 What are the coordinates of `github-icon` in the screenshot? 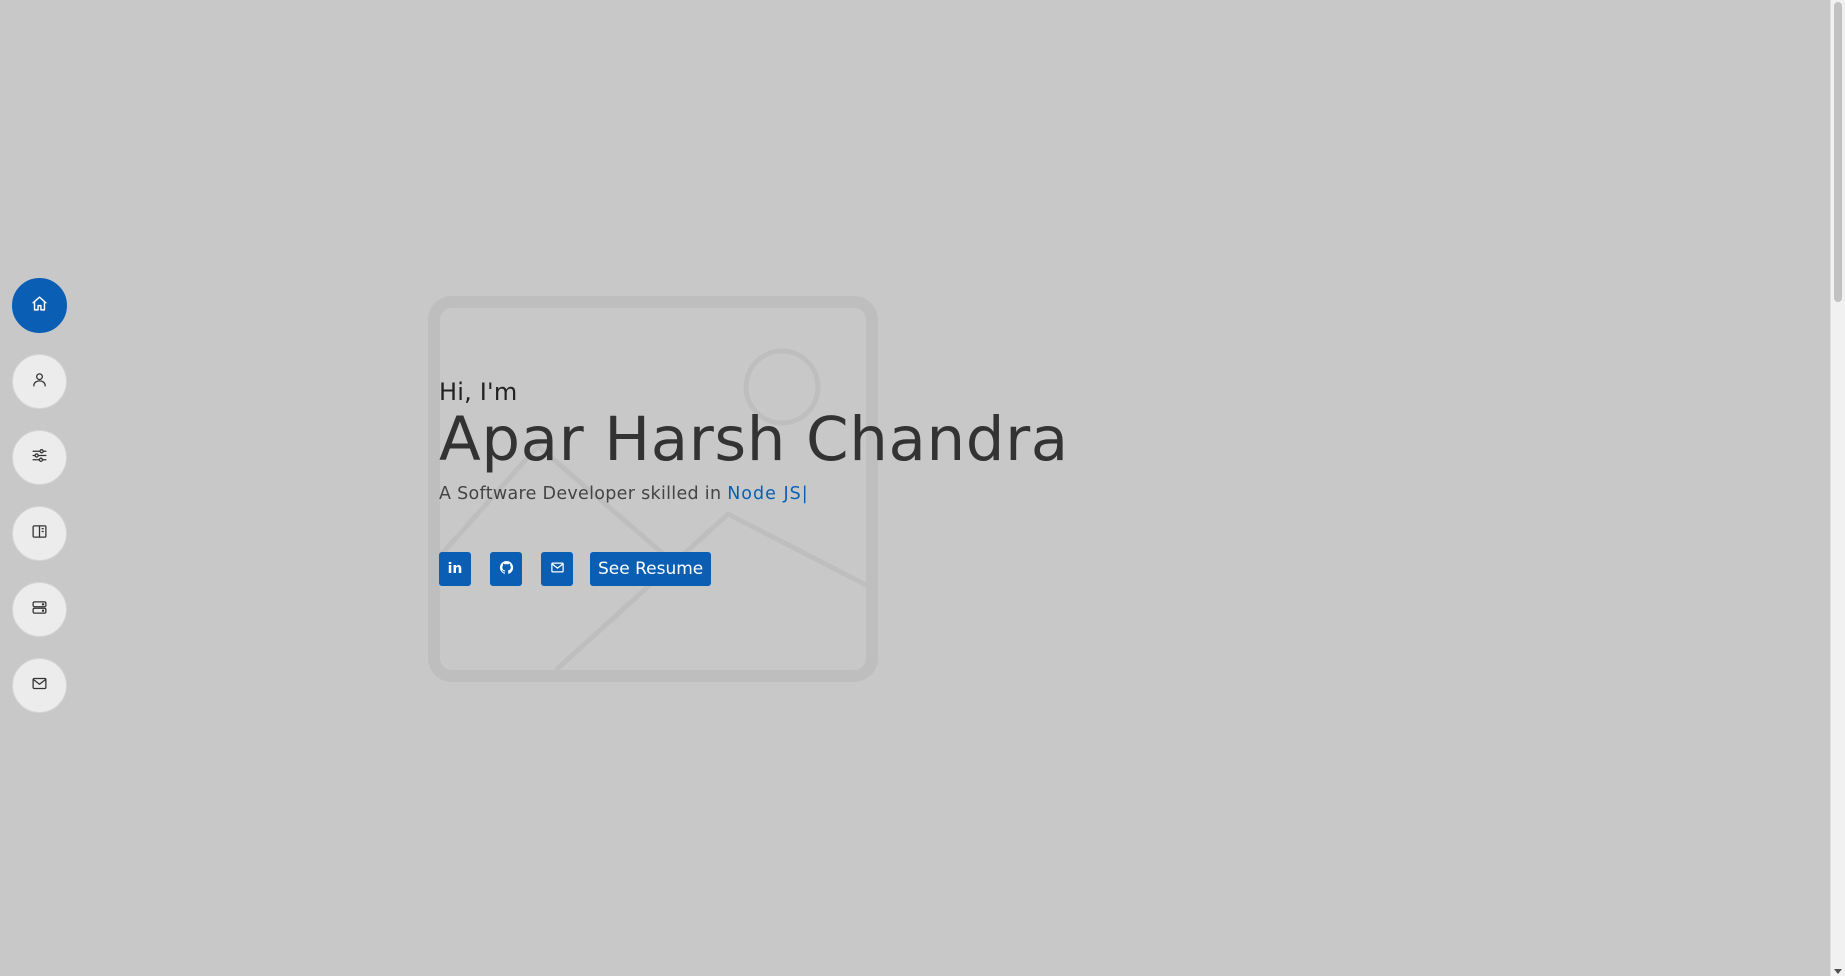 It's located at (506, 569).